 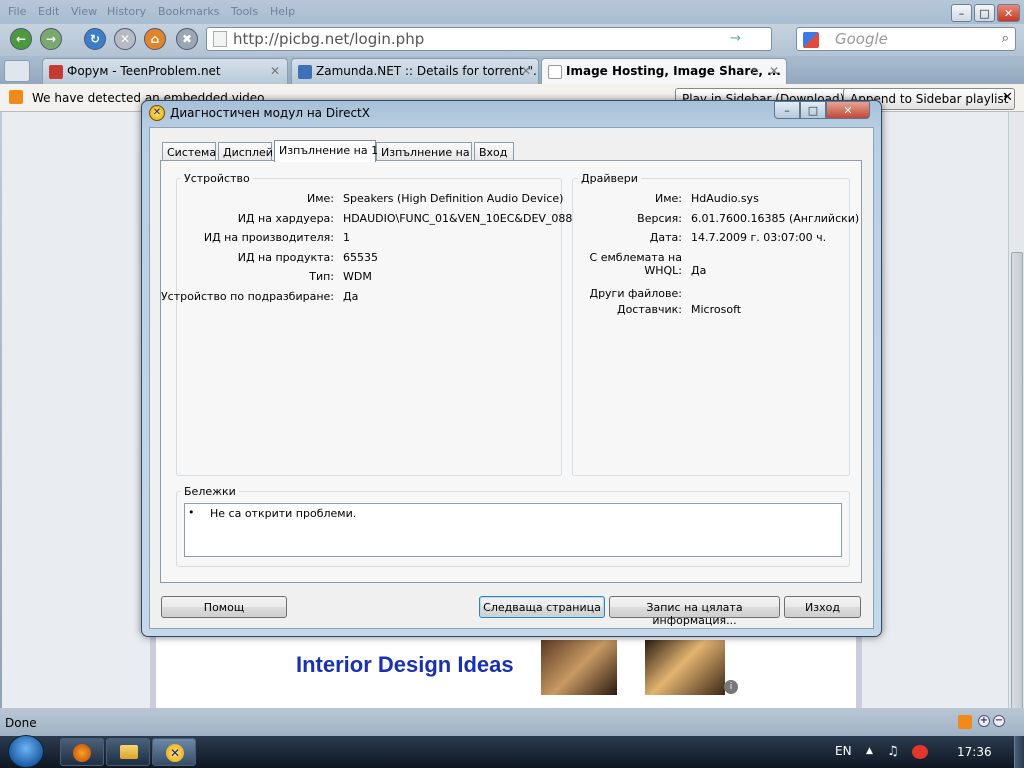 What do you see at coordinates (453, 198) in the screenshot?
I see `device-name-value: Speakers (High Definition Audio Device)` at bounding box center [453, 198].